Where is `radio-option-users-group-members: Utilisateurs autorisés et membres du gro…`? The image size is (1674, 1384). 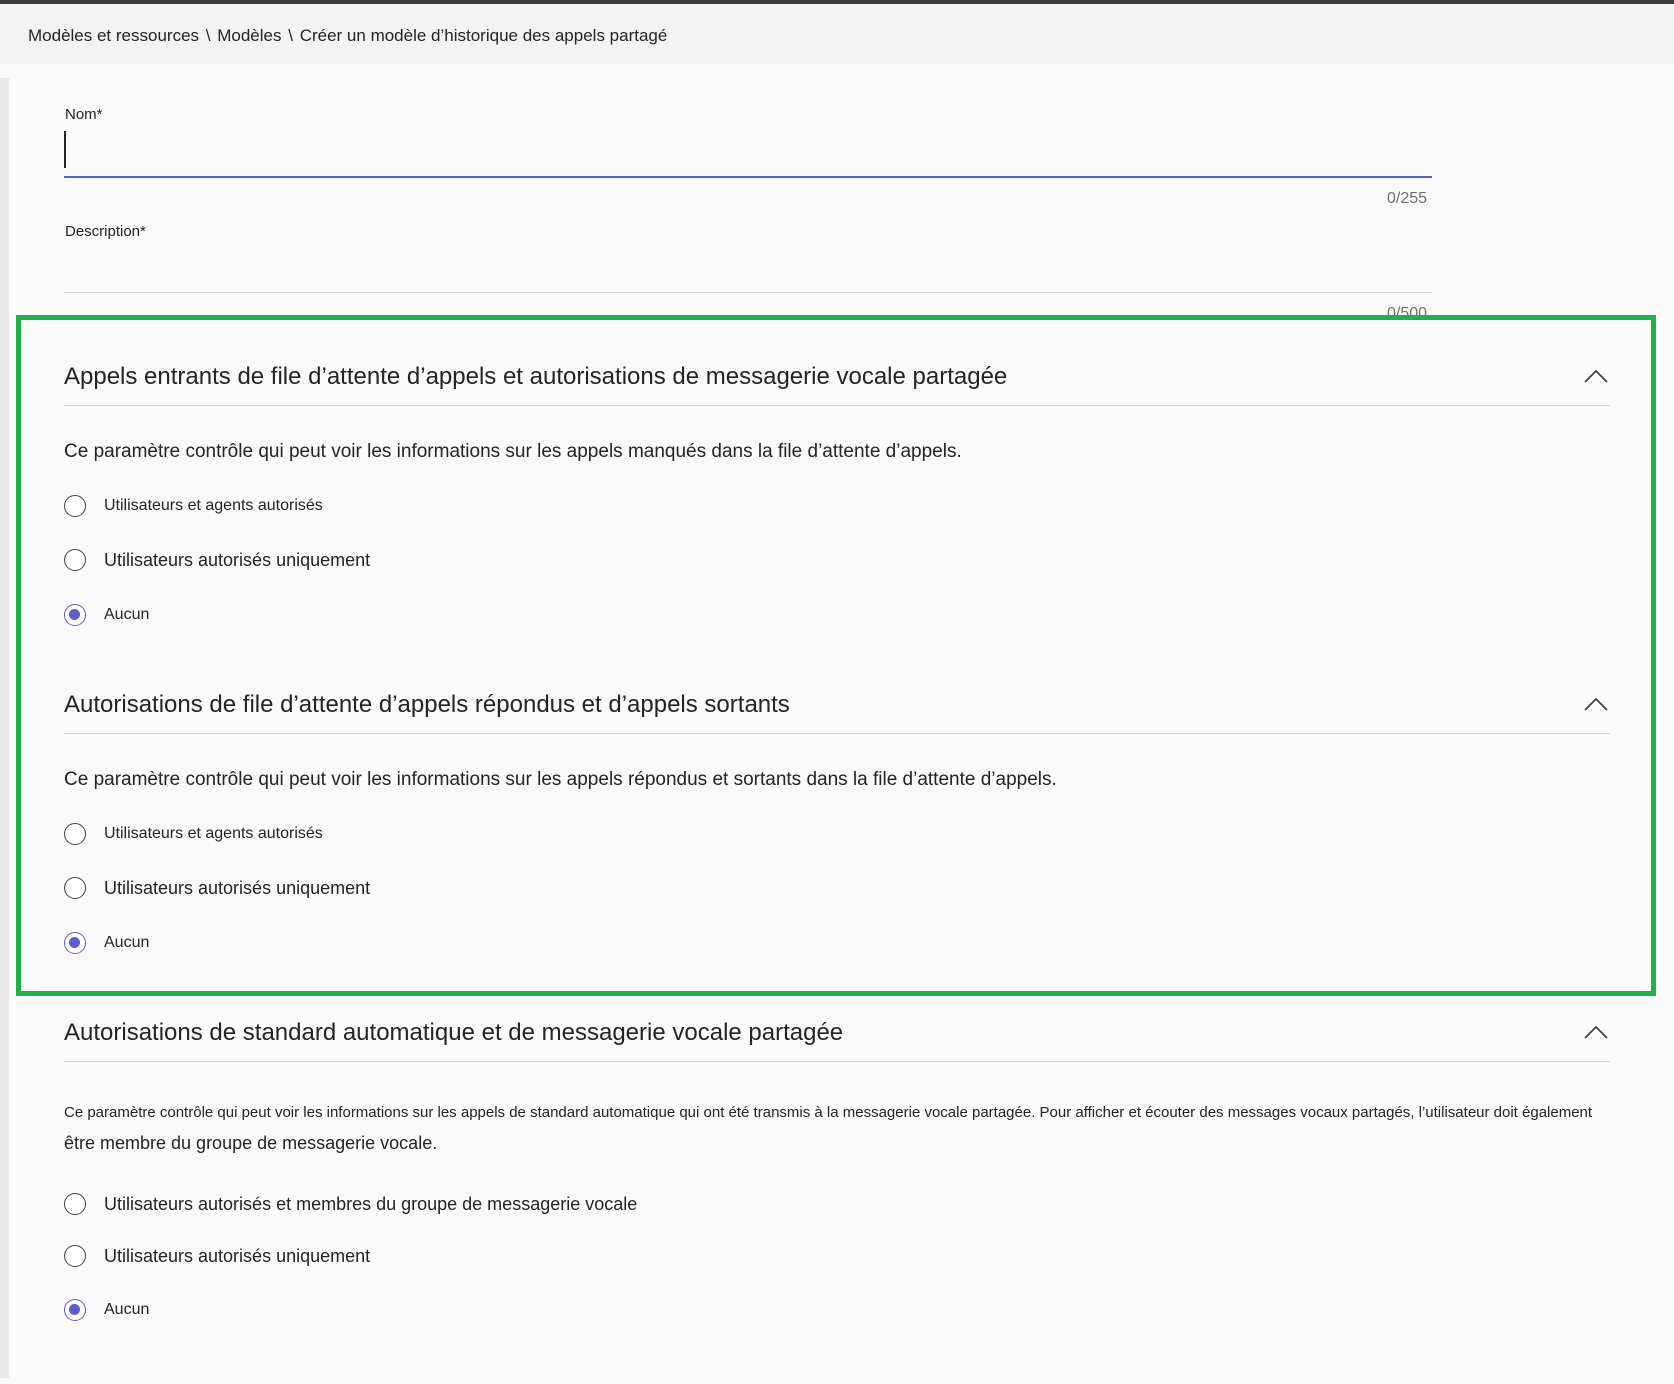 radio-option-users-group-members: Utilisateurs autorisés et membres du gro… is located at coordinates (350, 1204).